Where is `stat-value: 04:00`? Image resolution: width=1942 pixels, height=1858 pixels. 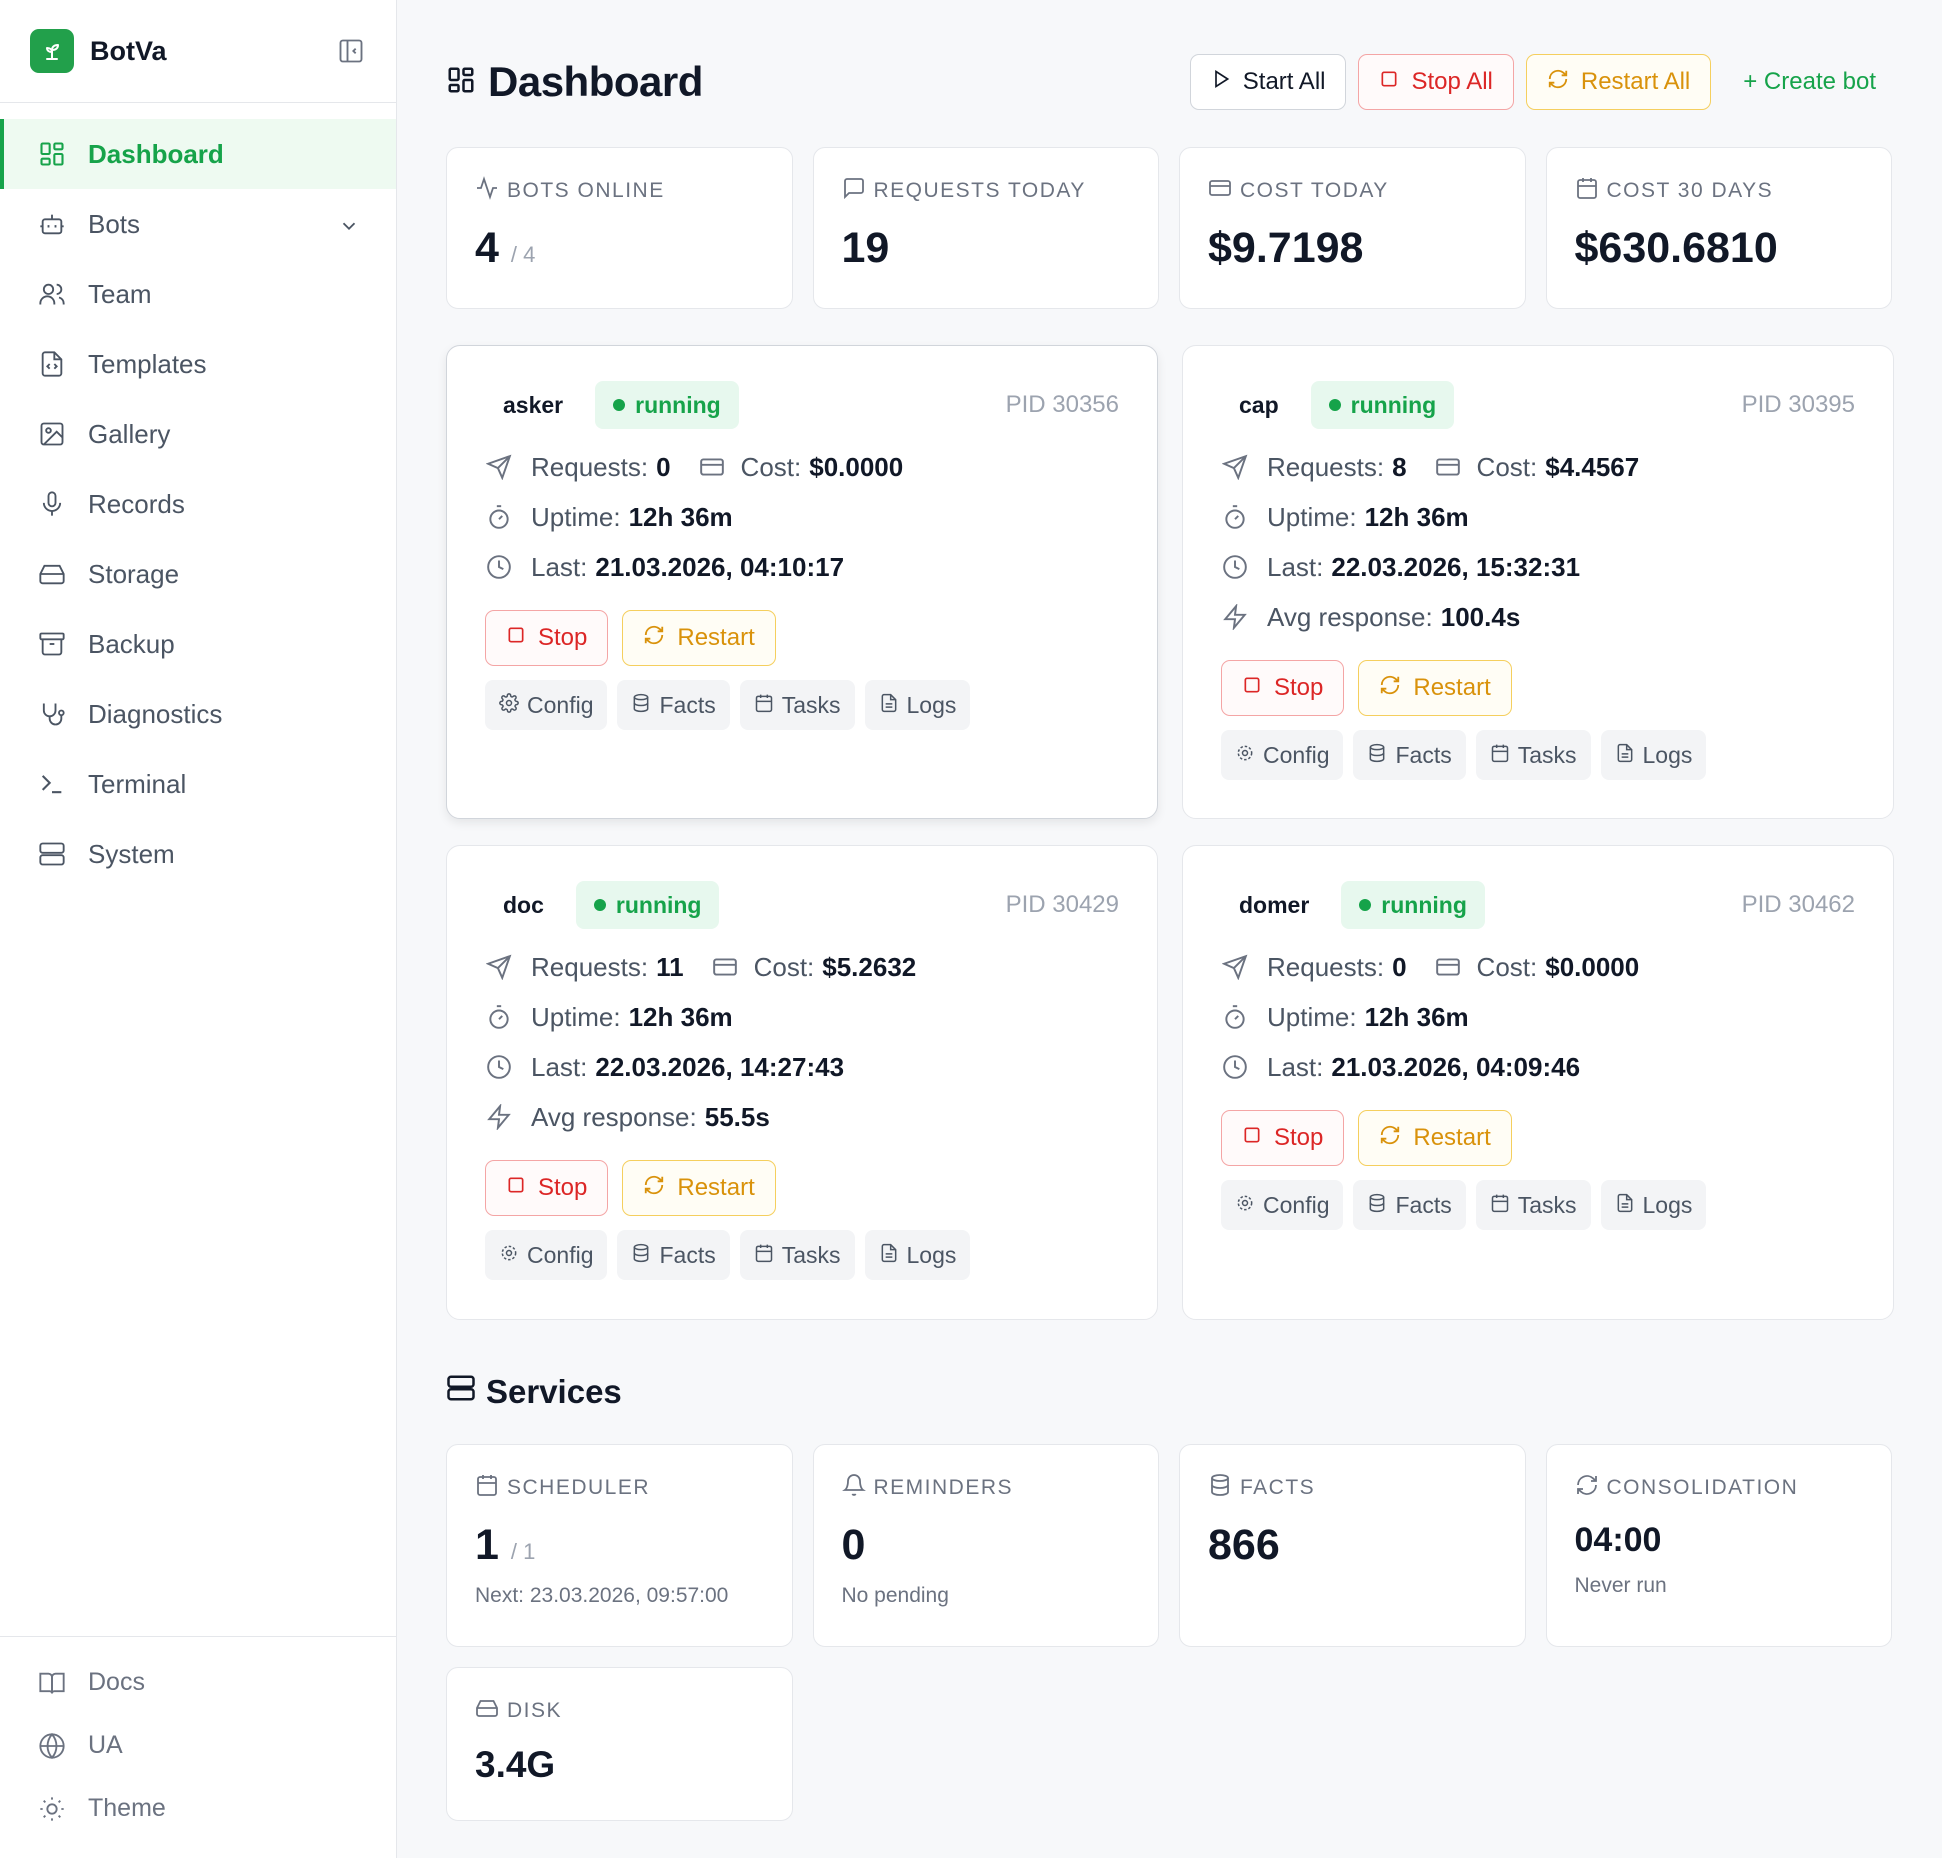
stat-value: 04:00 is located at coordinates (1618, 1540).